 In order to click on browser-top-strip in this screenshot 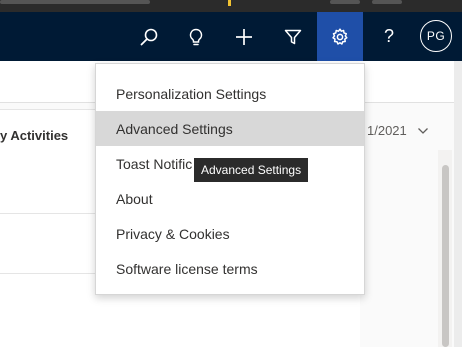, I will do `click(231, 6)`.